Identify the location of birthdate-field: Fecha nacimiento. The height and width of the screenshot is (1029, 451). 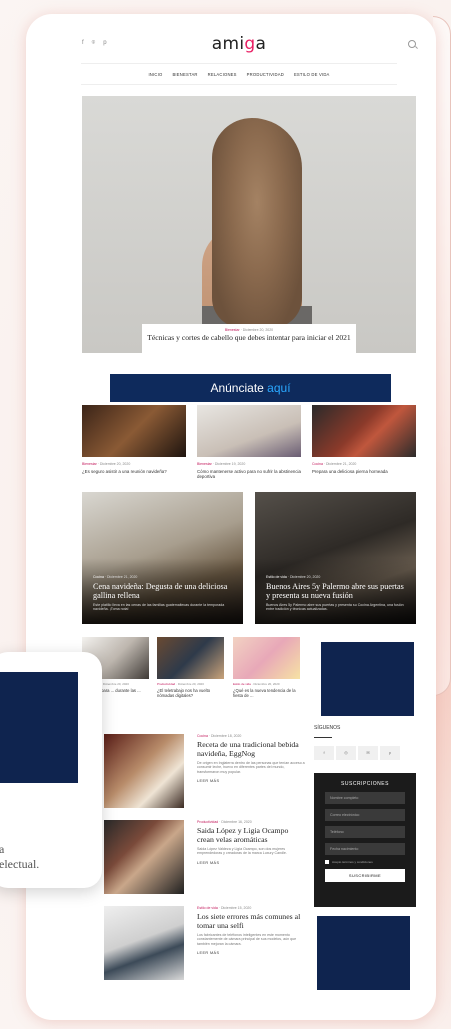
(365, 849).